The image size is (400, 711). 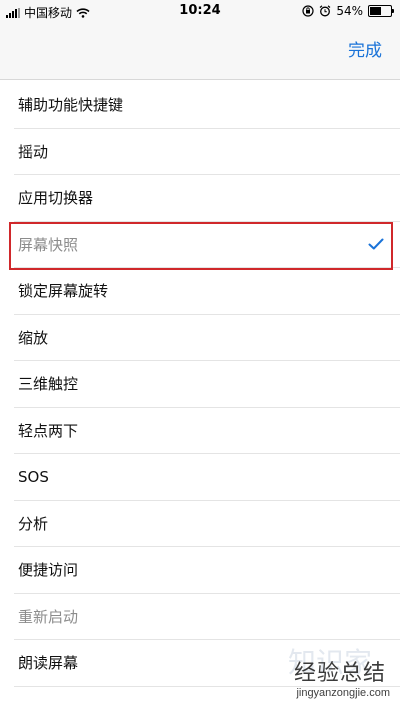 What do you see at coordinates (365, 48) in the screenshot?
I see `done-button: 完成` at bounding box center [365, 48].